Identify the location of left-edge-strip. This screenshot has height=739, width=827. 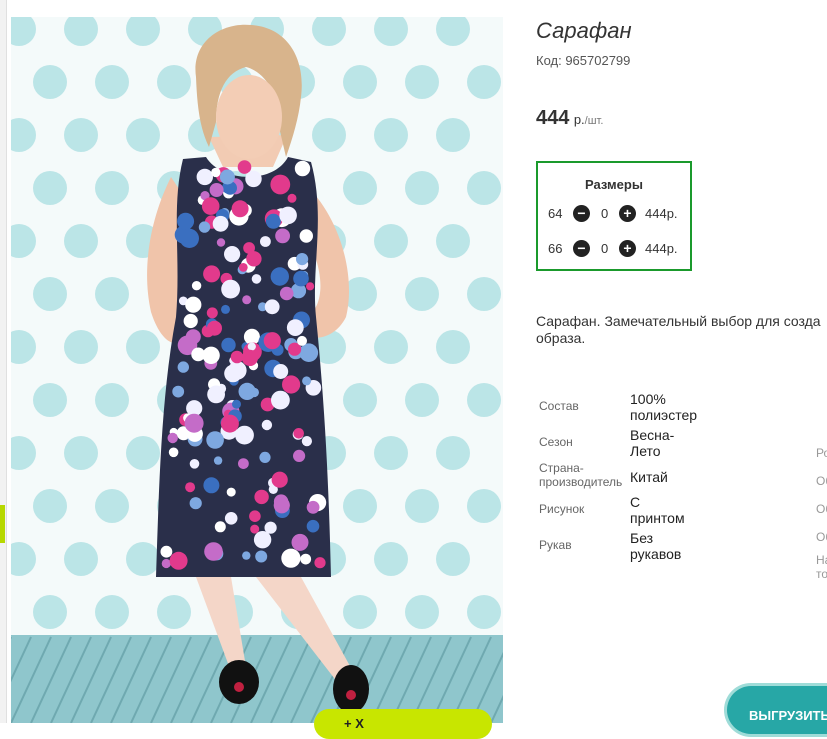
(3, 361).